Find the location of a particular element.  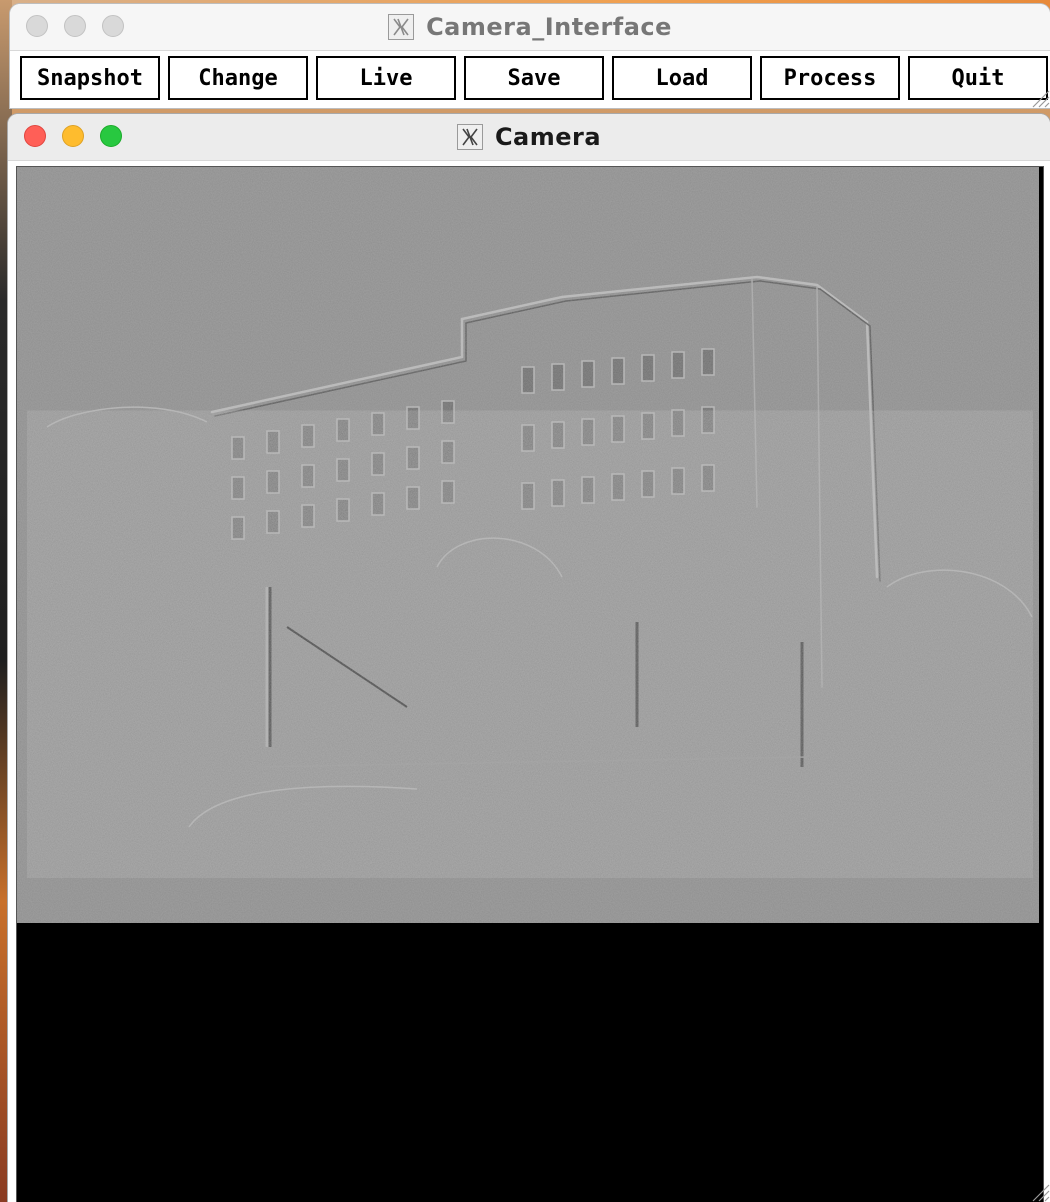

snapshot-button: Snapshot is located at coordinates (90, 78).